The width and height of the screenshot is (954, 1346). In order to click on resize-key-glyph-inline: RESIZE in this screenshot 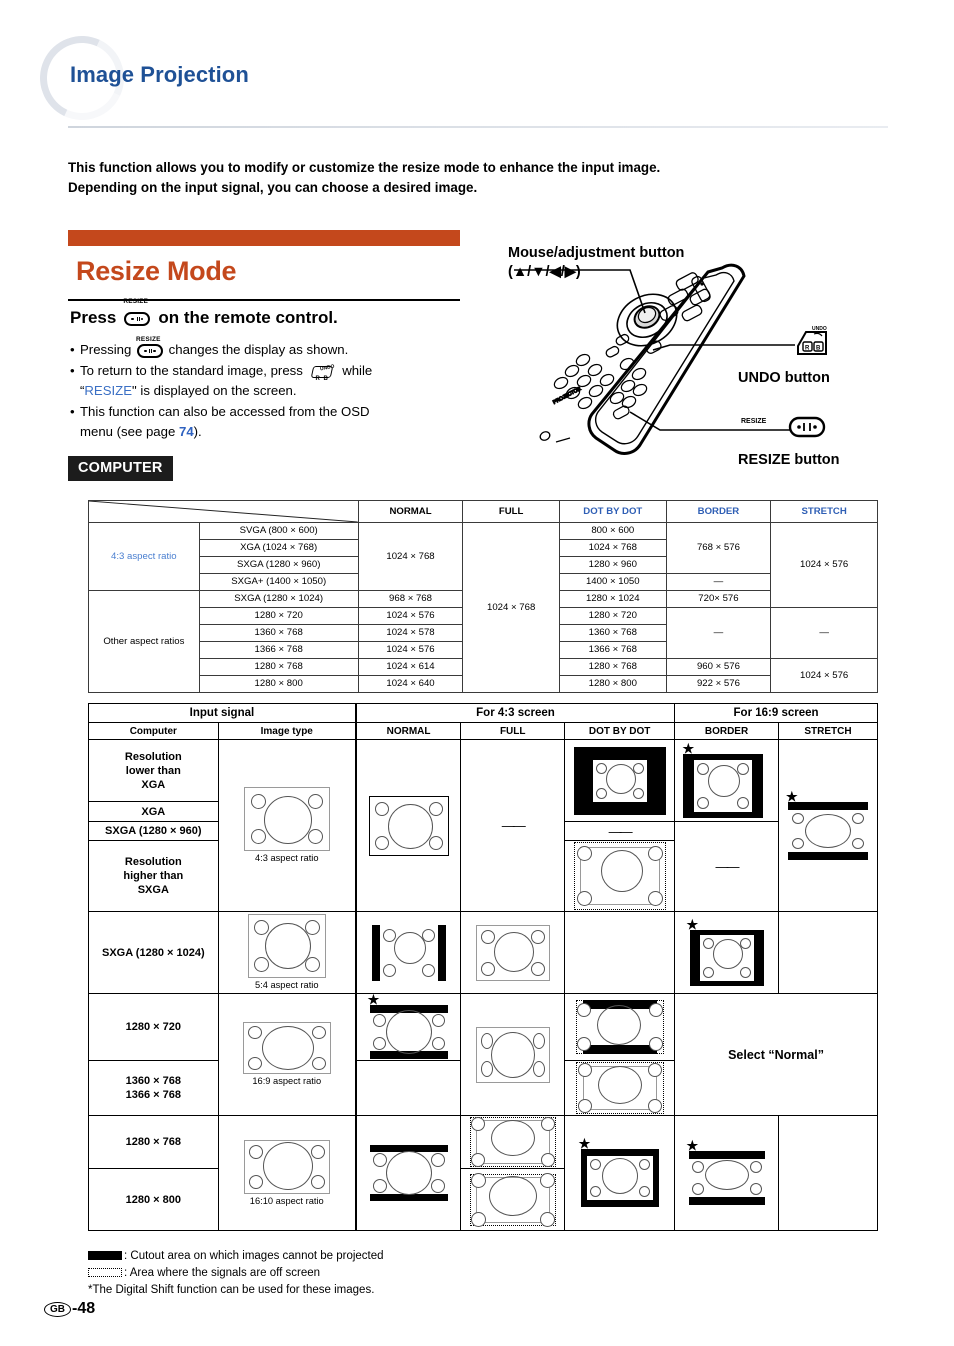, I will do `click(149, 348)`.